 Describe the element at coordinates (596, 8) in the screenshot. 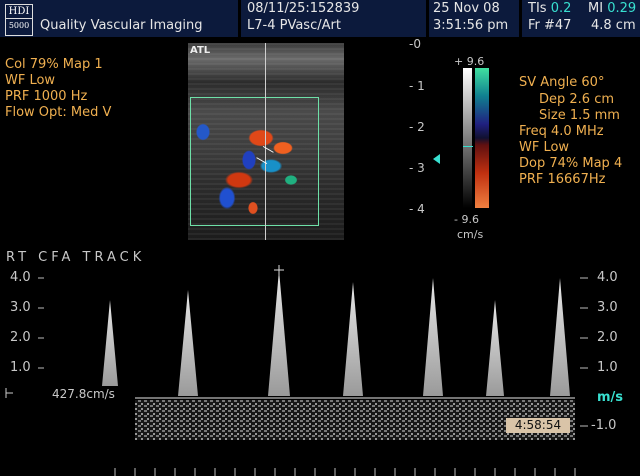

I see `mi-label: MI` at that location.